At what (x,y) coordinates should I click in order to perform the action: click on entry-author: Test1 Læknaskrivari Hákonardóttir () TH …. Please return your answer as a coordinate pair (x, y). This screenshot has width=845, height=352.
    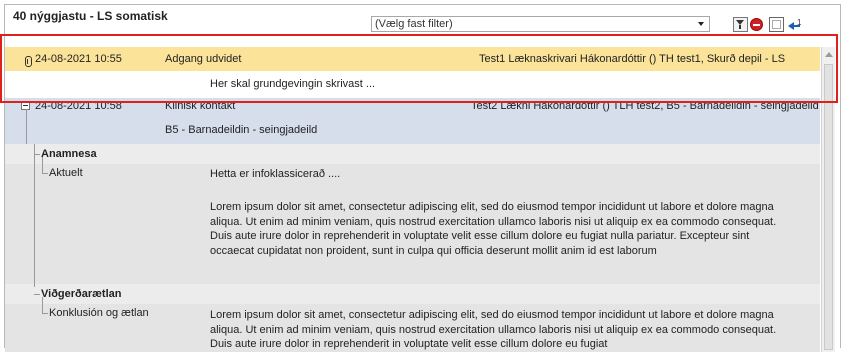
    Looking at the image, I should click on (632, 59).